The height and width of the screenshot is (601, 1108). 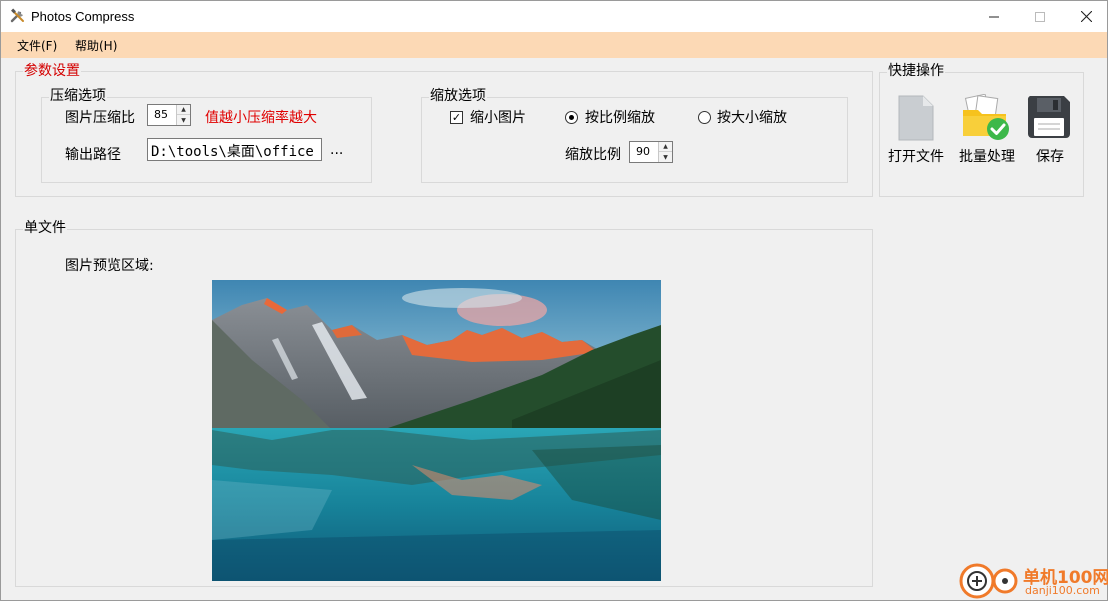 I want to click on maximize-icon, so click(x=1040, y=16).